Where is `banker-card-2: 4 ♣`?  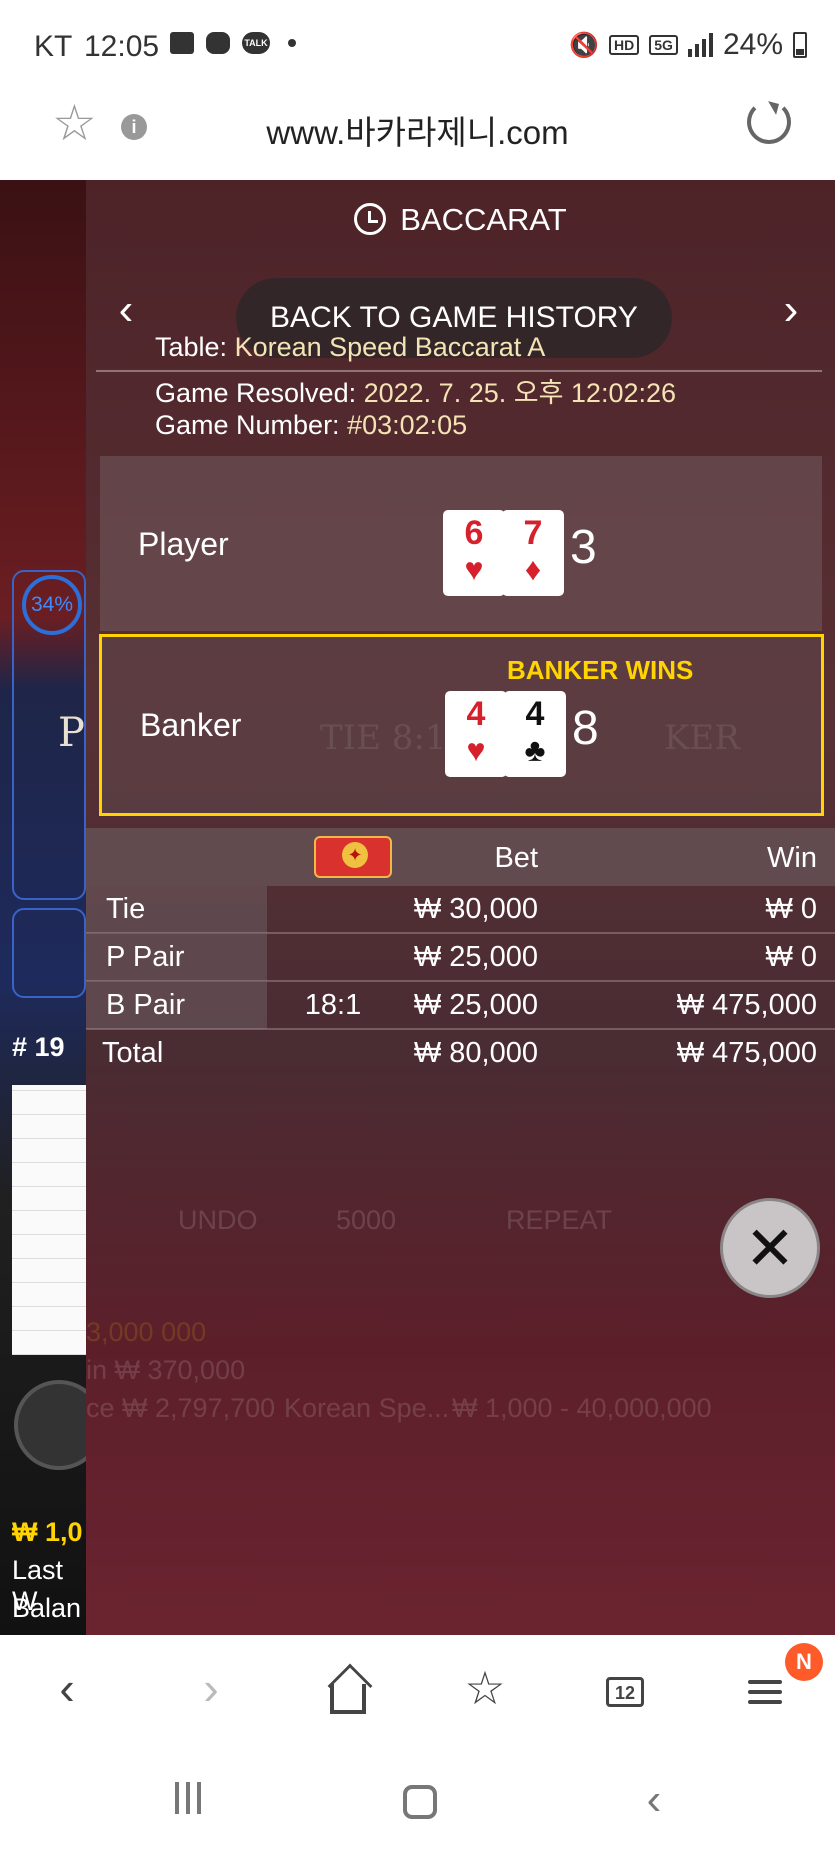 banker-card-2: 4 ♣ is located at coordinates (535, 734).